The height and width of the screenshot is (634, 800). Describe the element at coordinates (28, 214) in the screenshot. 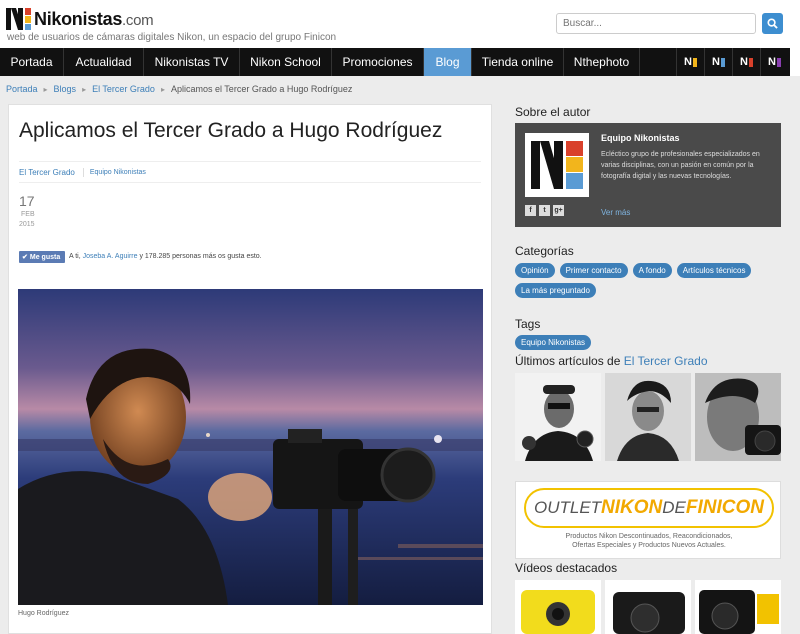

I see `article-date-month: FEB` at that location.